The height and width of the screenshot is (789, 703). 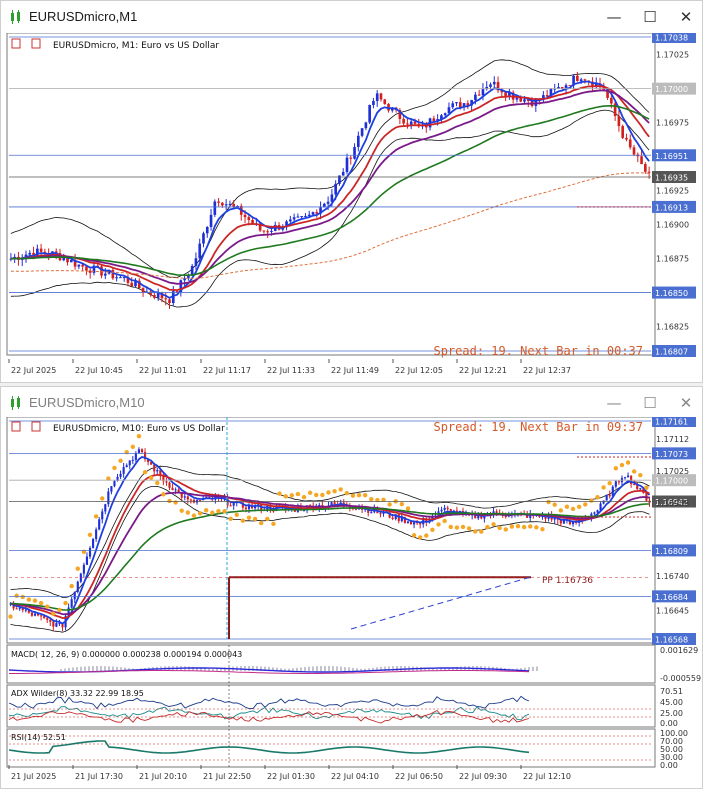 What do you see at coordinates (674, 38) in the screenshot?
I see `price-label-box: 1.17038` at bounding box center [674, 38].